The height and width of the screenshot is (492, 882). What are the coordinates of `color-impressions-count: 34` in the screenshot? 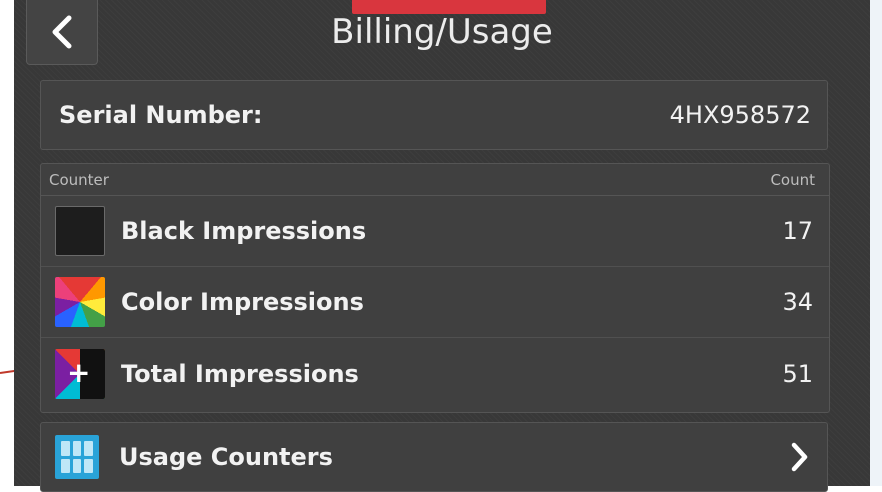 It's located at (797, 302).